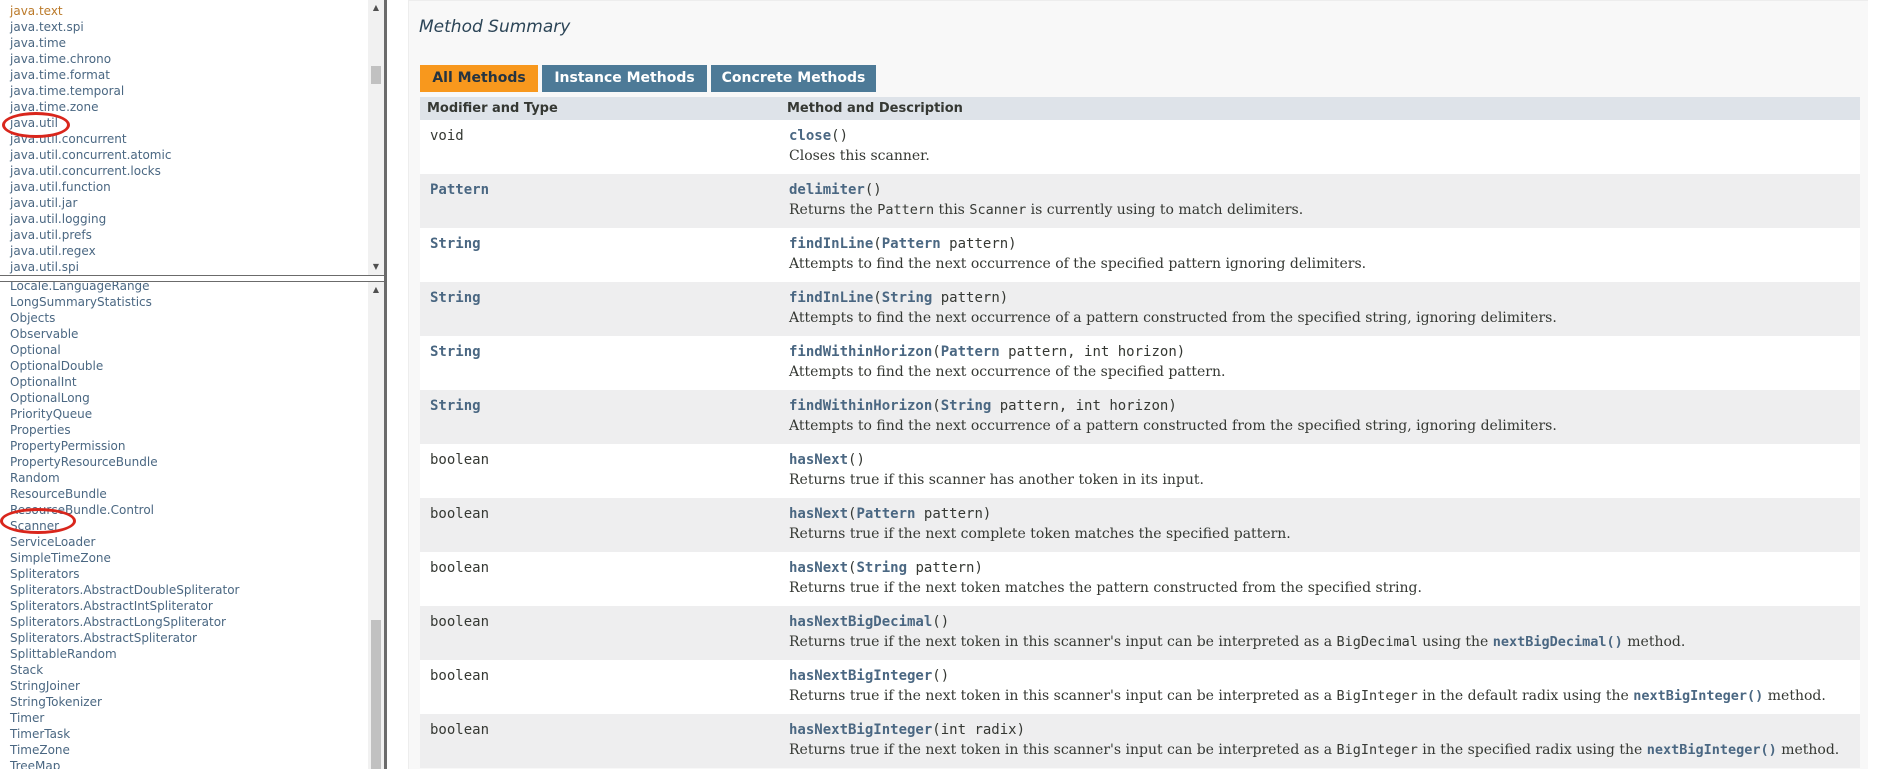 This screenshot has width=1877, height=769. I want to click on frame-divider, so click(192, 278).